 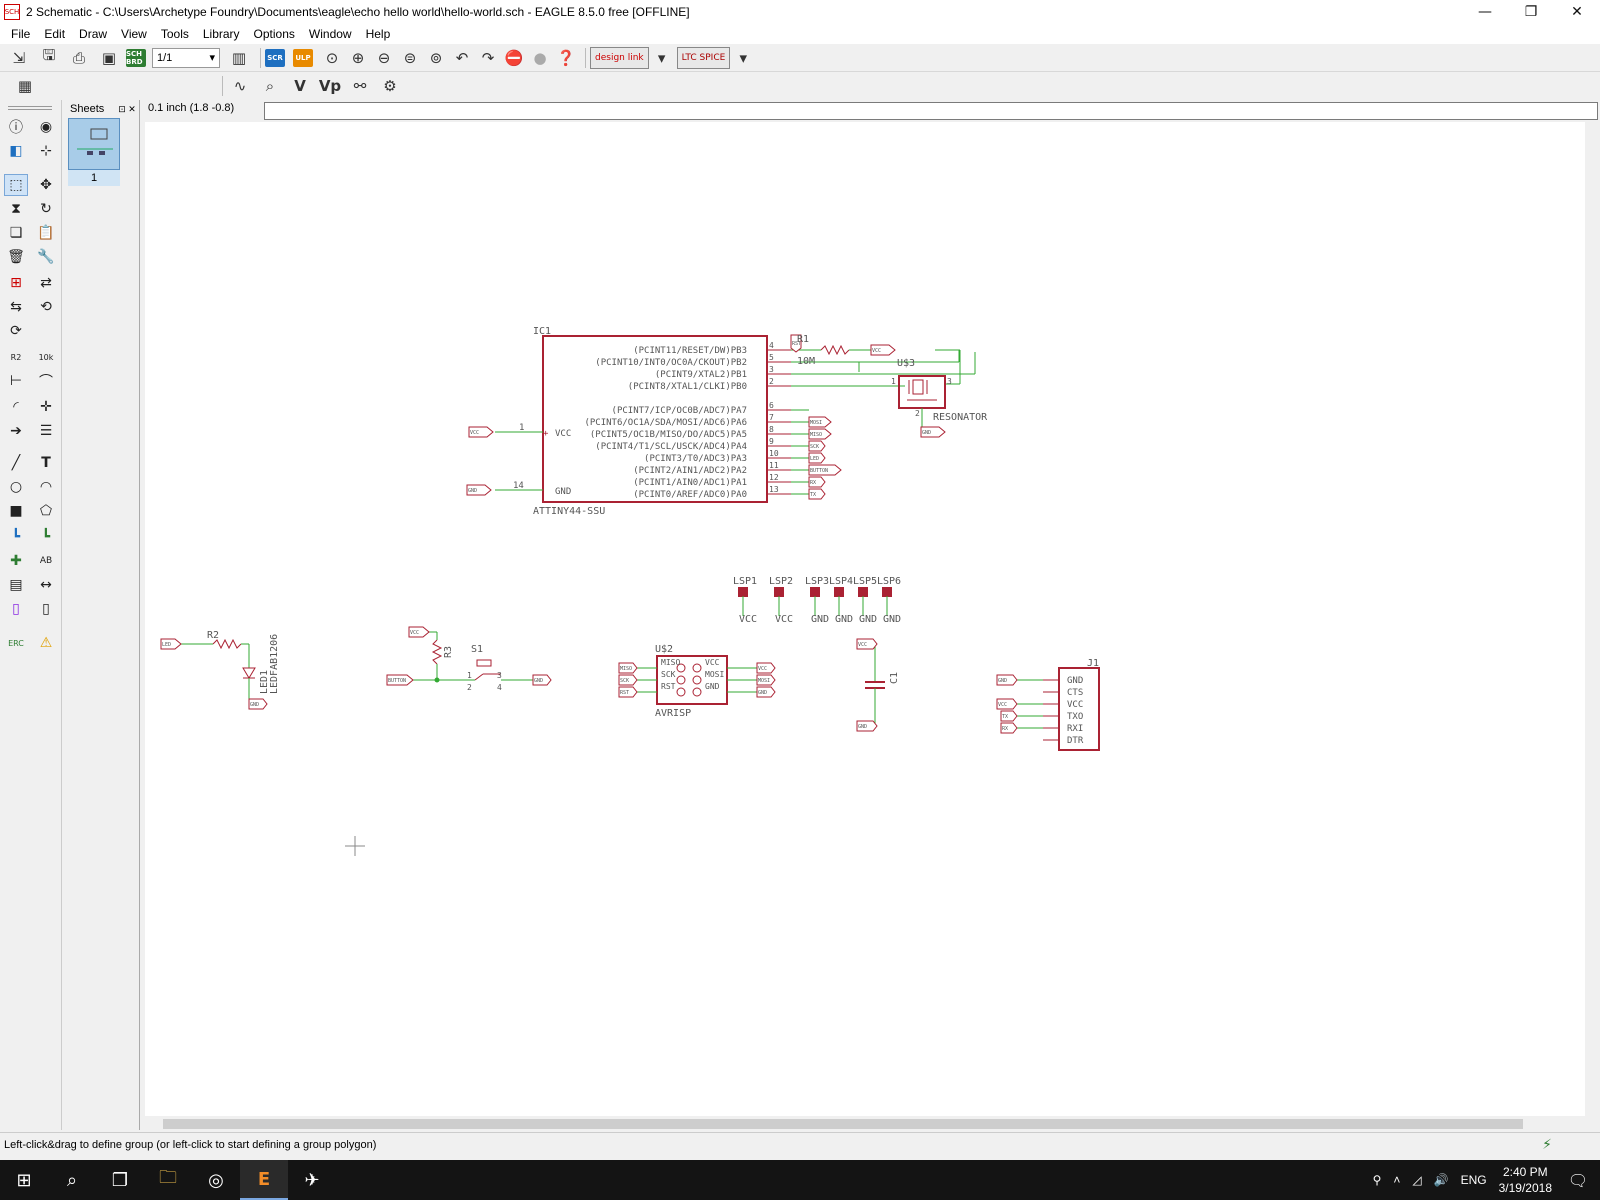 I want to click on menu-draw: Draw, so click(x=93, y=34).